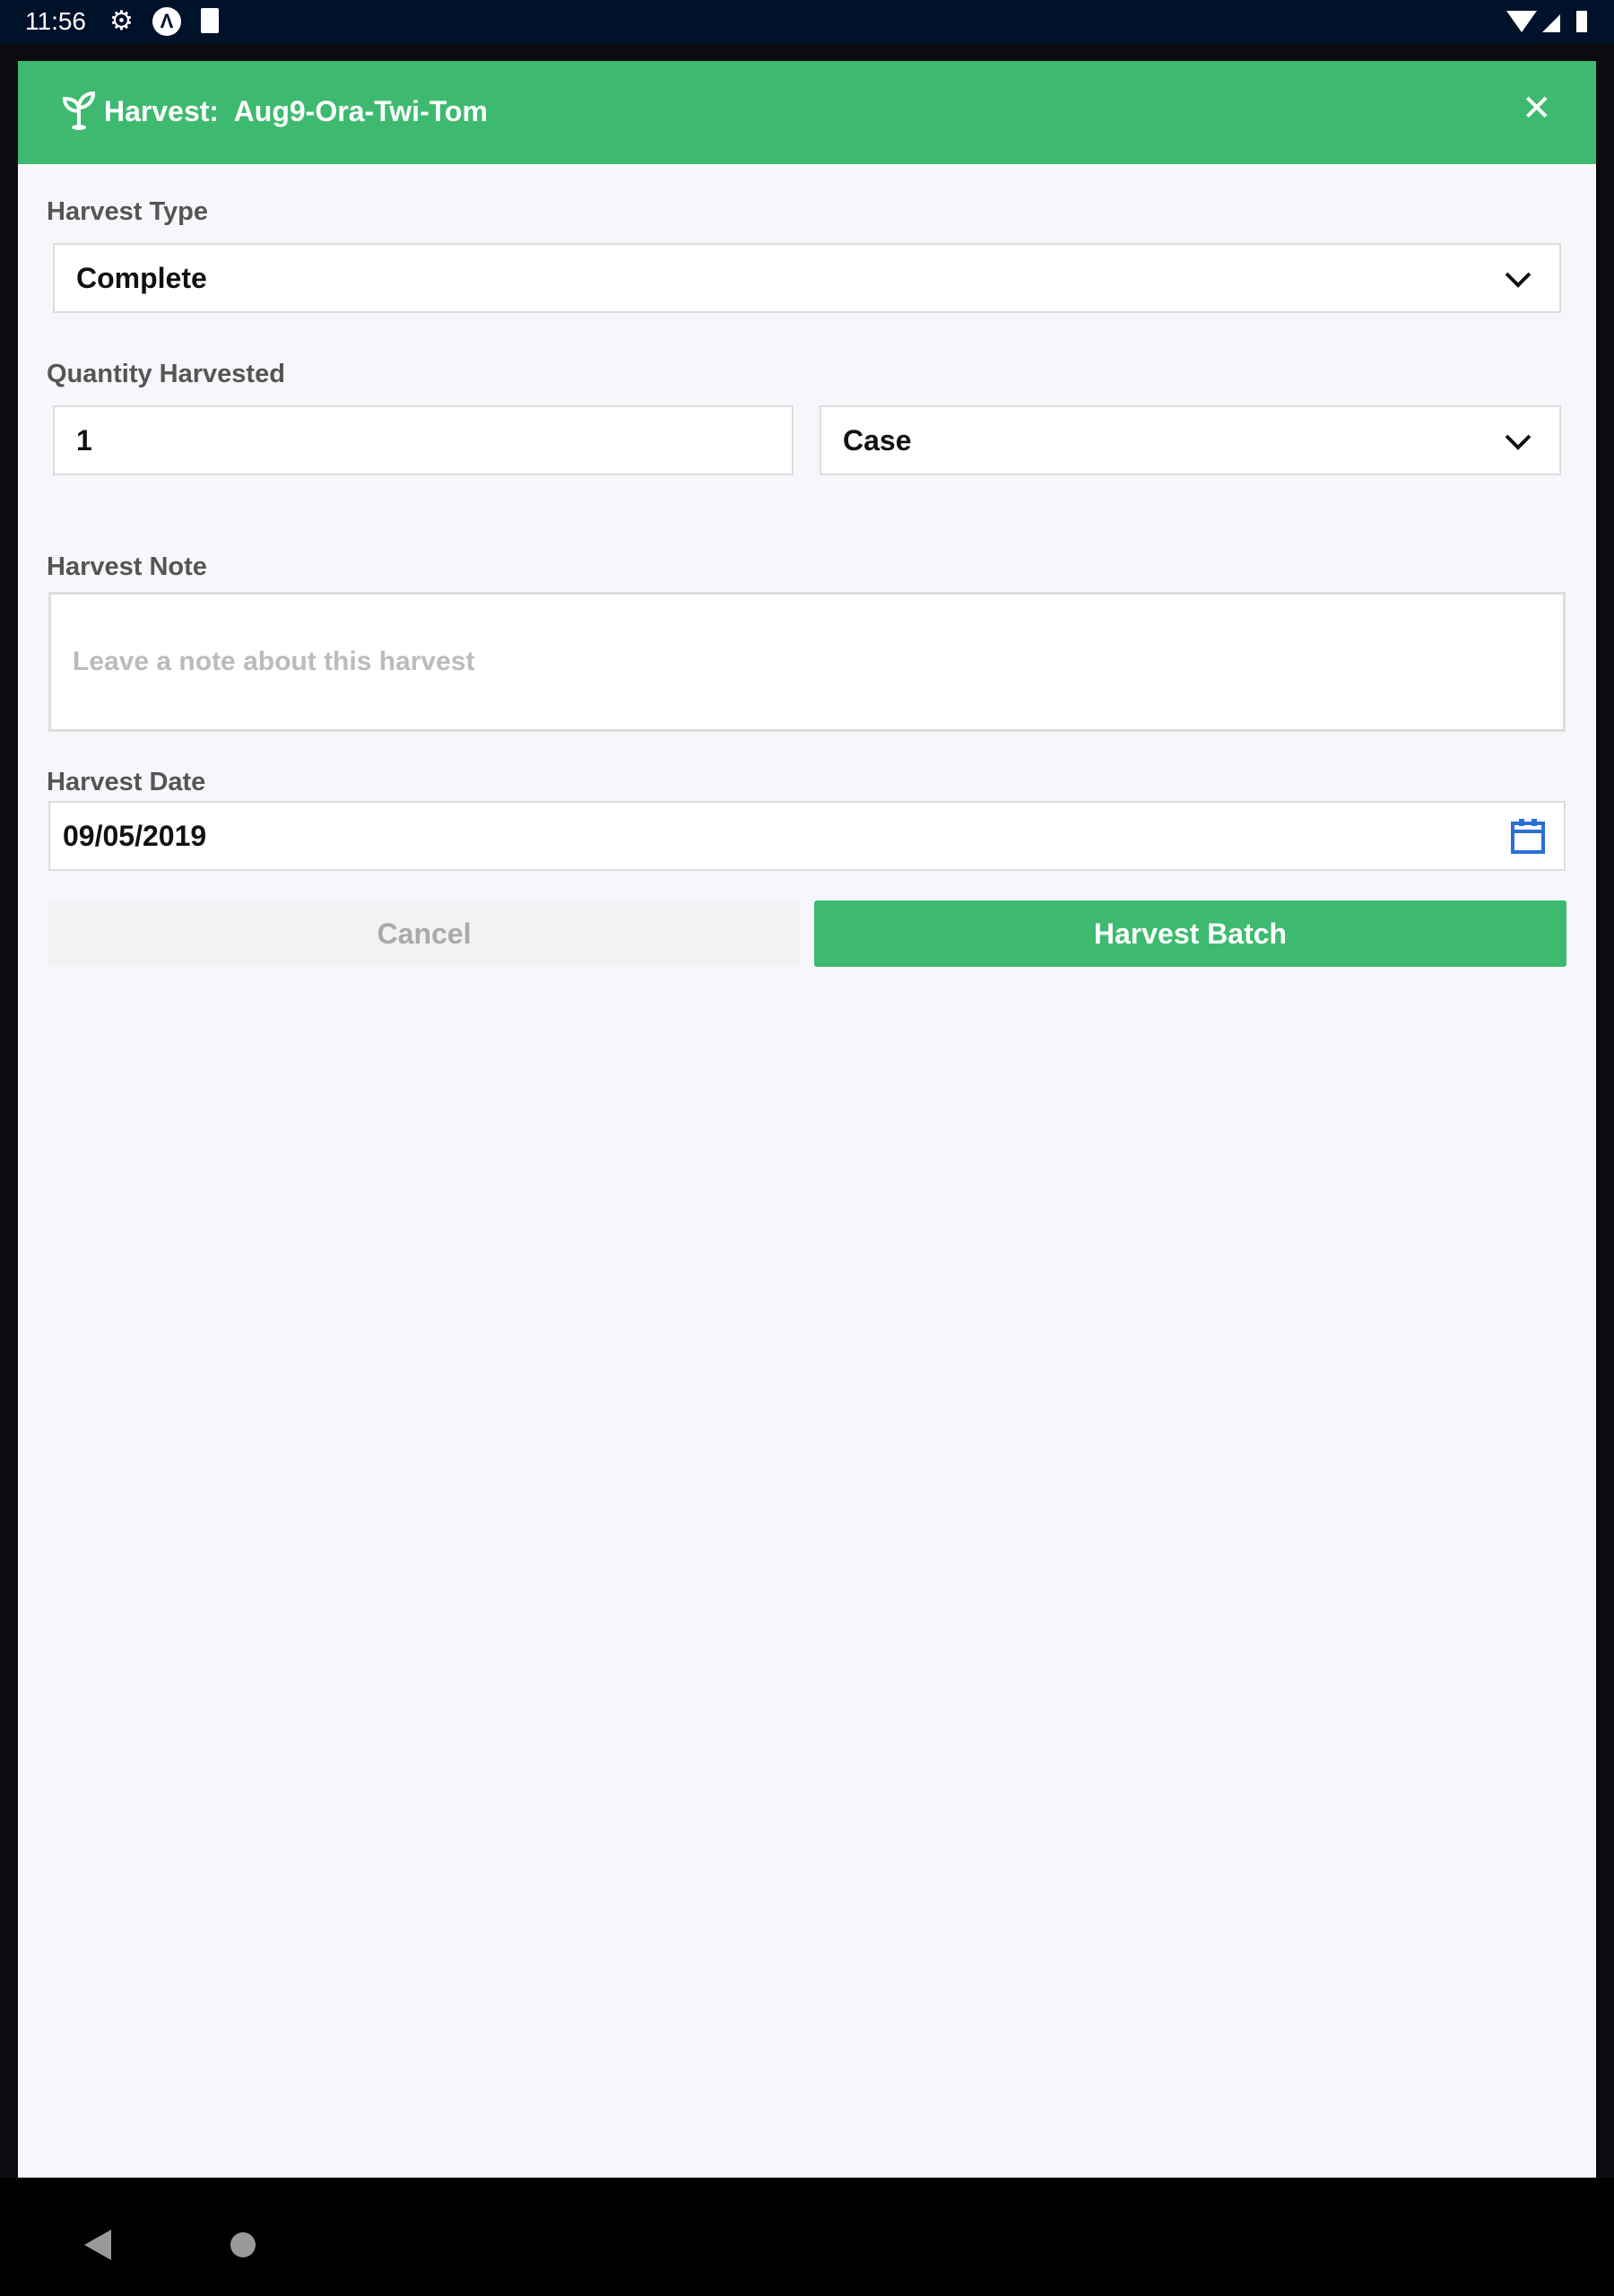 This screenshot has height=2296, width=1614. Describe the element at coordinates (807, 836) in the screenshot. I see `date-input: 09/05/2019` at that location.